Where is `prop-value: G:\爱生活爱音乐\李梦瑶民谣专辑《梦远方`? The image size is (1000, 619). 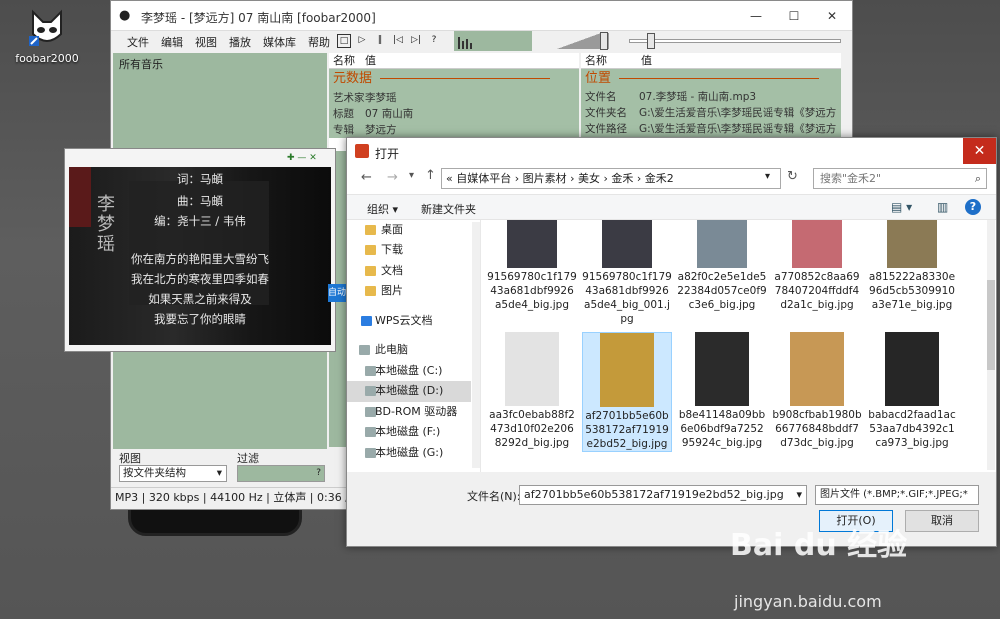
prop-value: G:\爱生活爱音乐\李梦瑶民谣专辑《梦远方 is located at coordinates (738, 129).